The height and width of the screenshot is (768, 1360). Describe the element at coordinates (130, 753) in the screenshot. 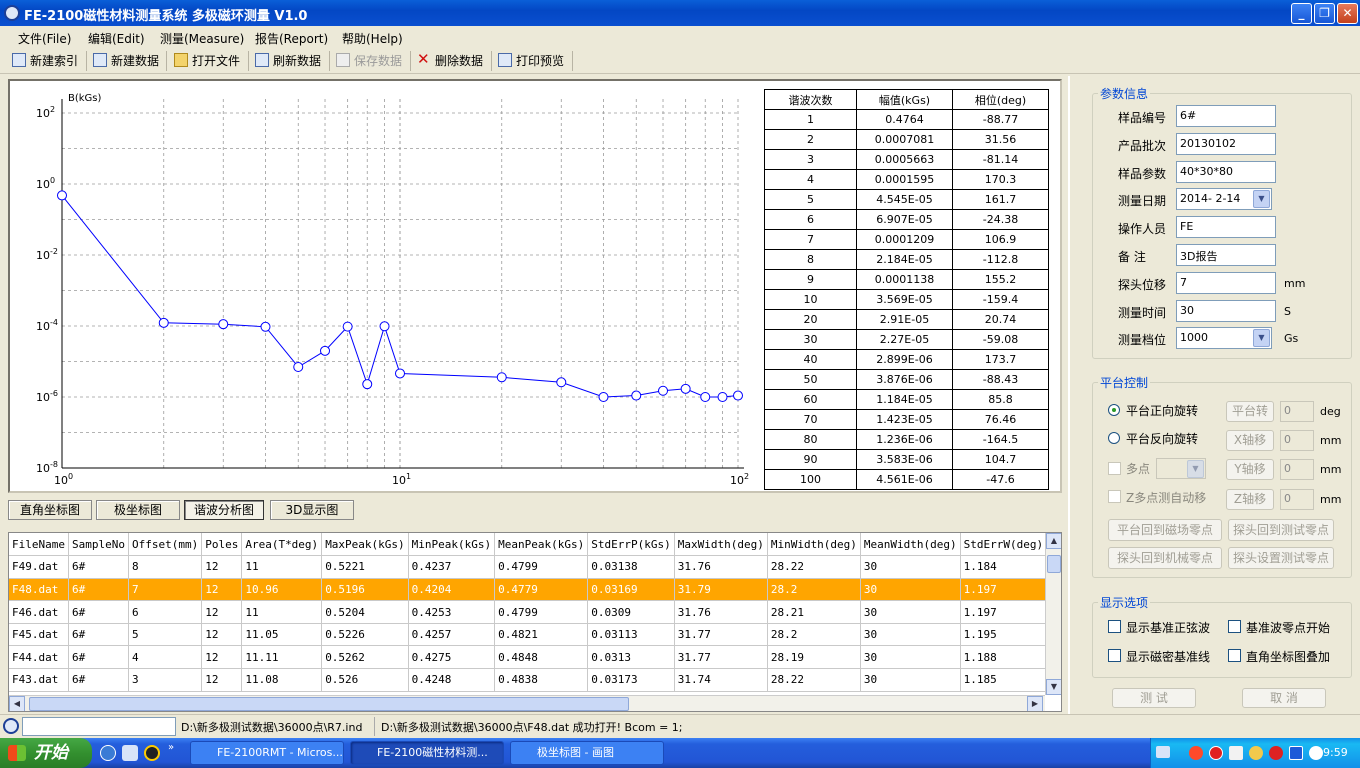

I see `show-desktop-icon` at that location.